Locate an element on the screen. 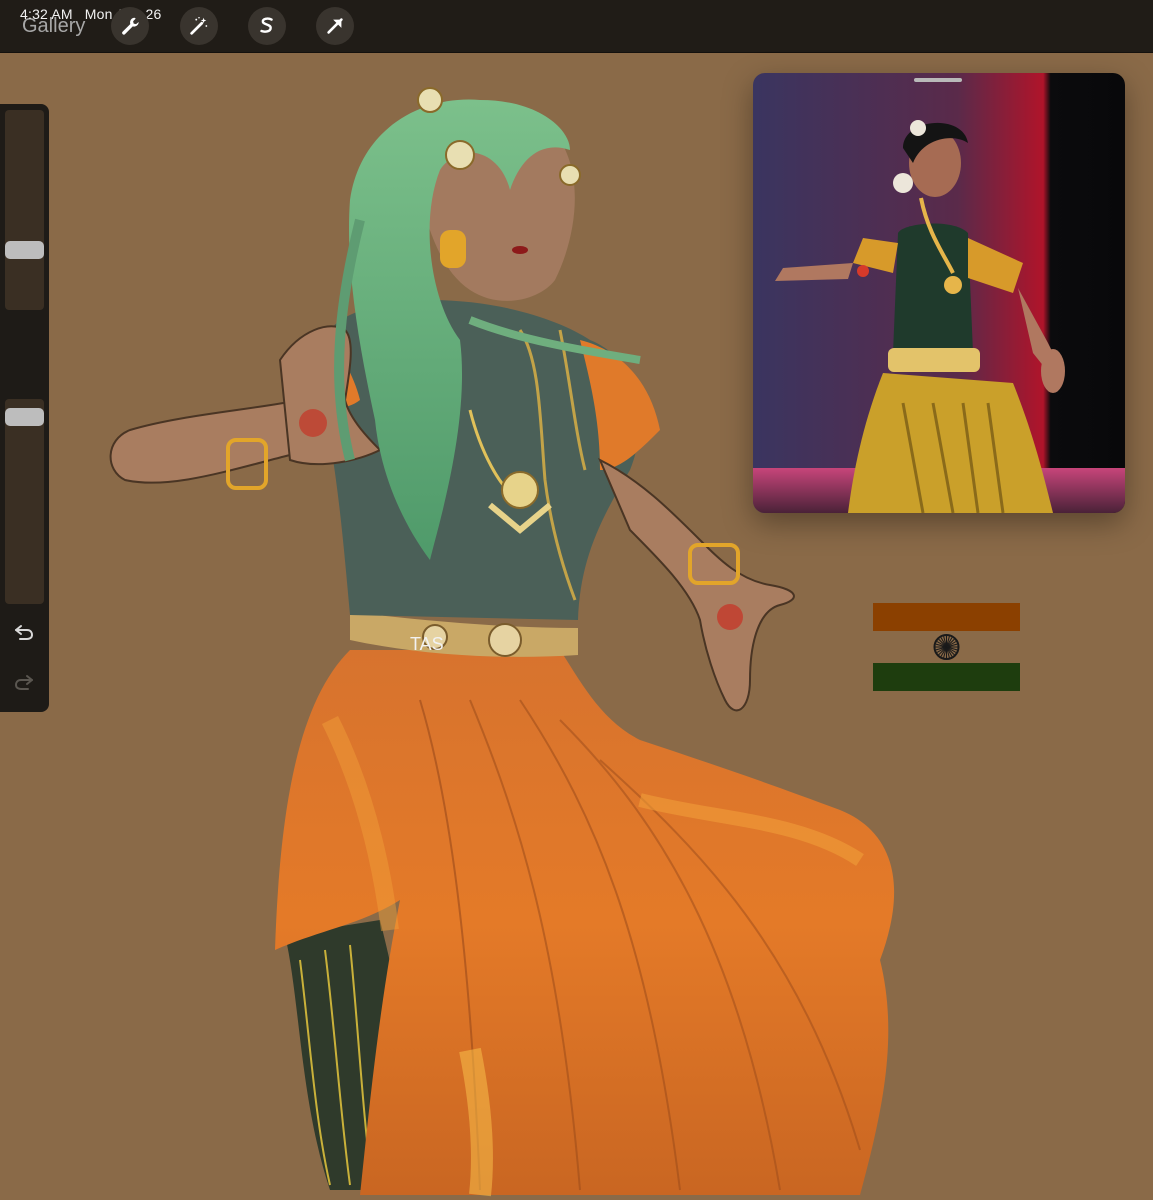  redo-icon is located at coordinates (24, 682).